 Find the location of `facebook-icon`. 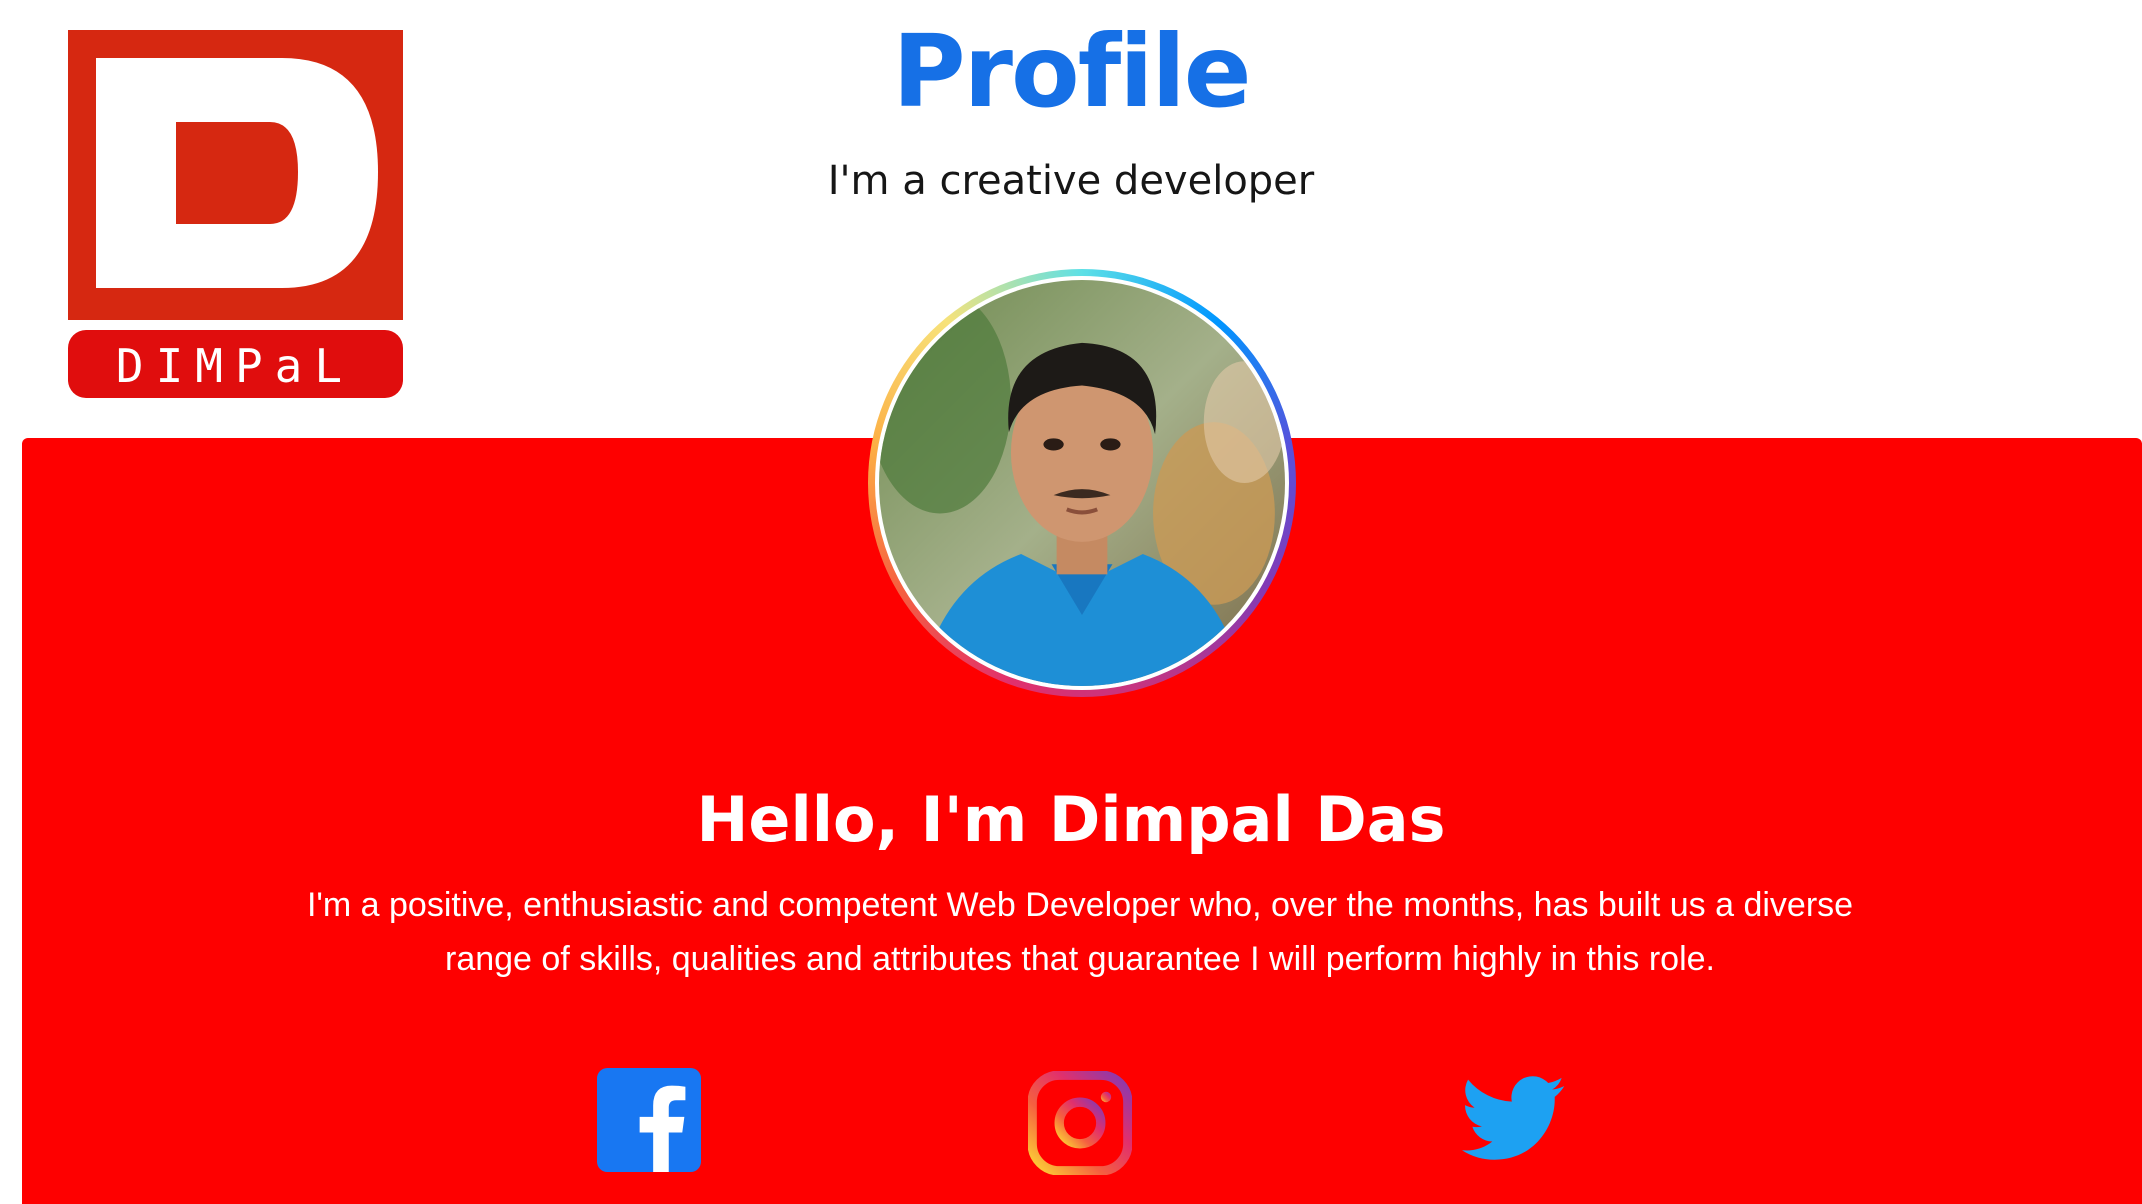

facebook-icon is located at coordinates (649, 1120).